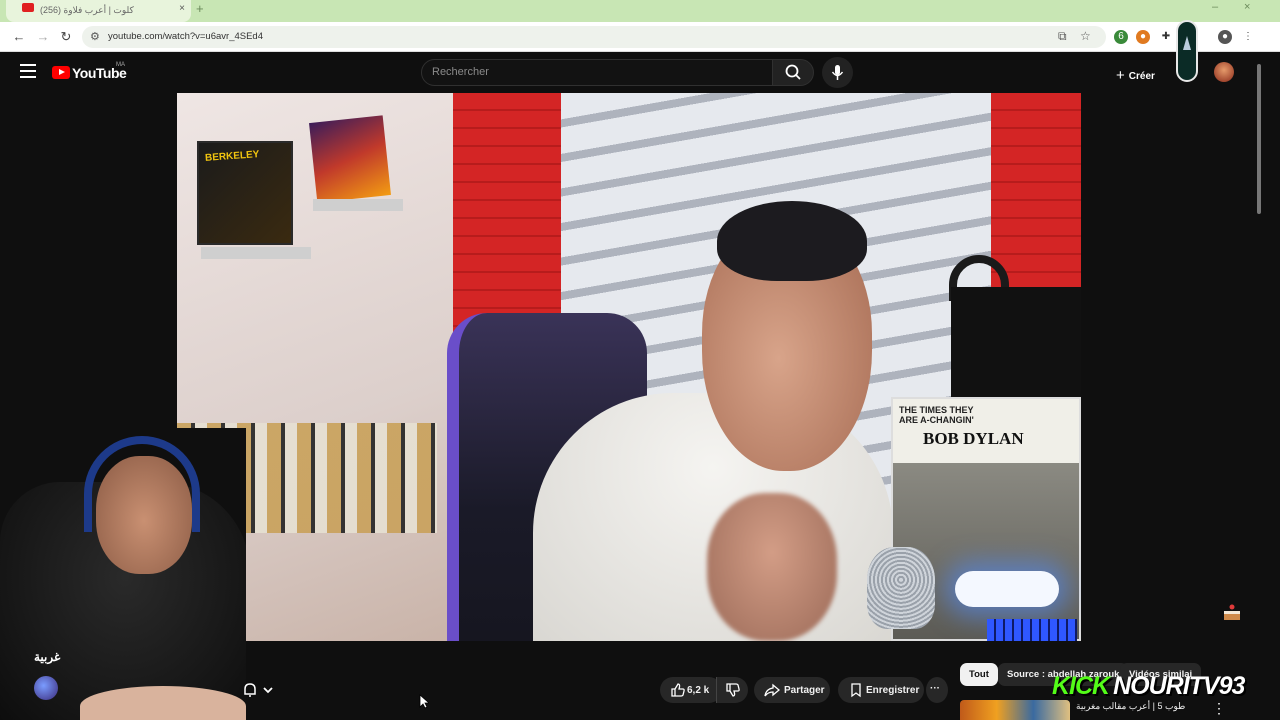  I want to click on channel-emblem-overlay, so click(1187, 51).